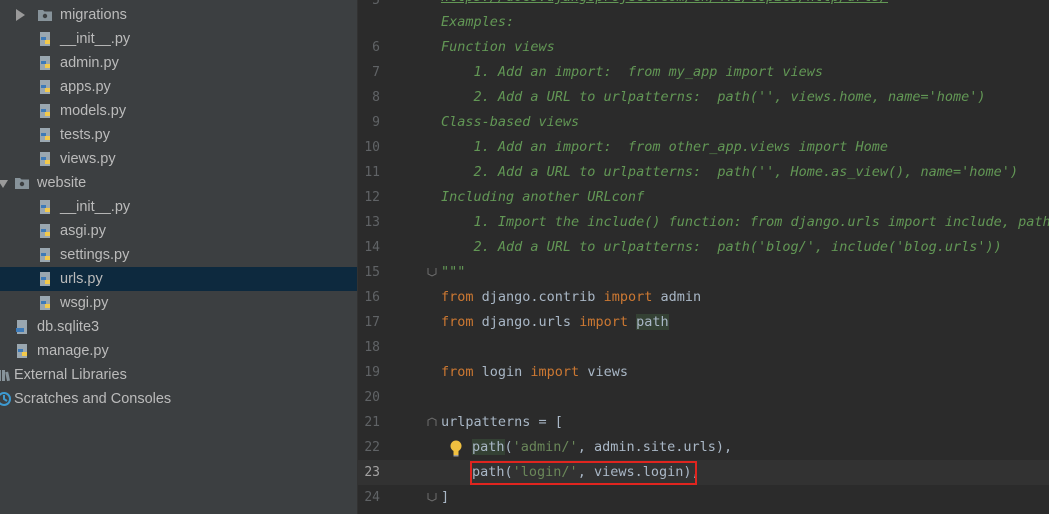  I want to click on string-token: 'admin/', so click(545, 447).